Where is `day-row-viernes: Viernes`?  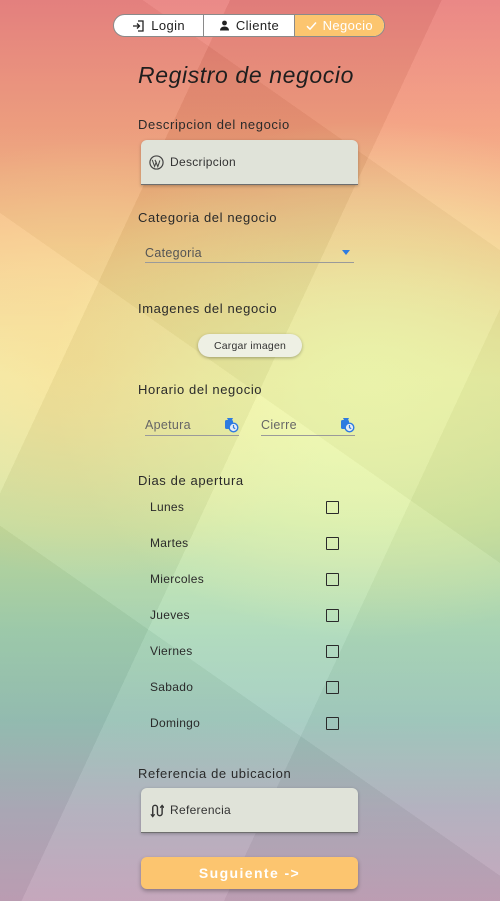
day-row-viernes: Viernes is located at coordinates (245, 651).